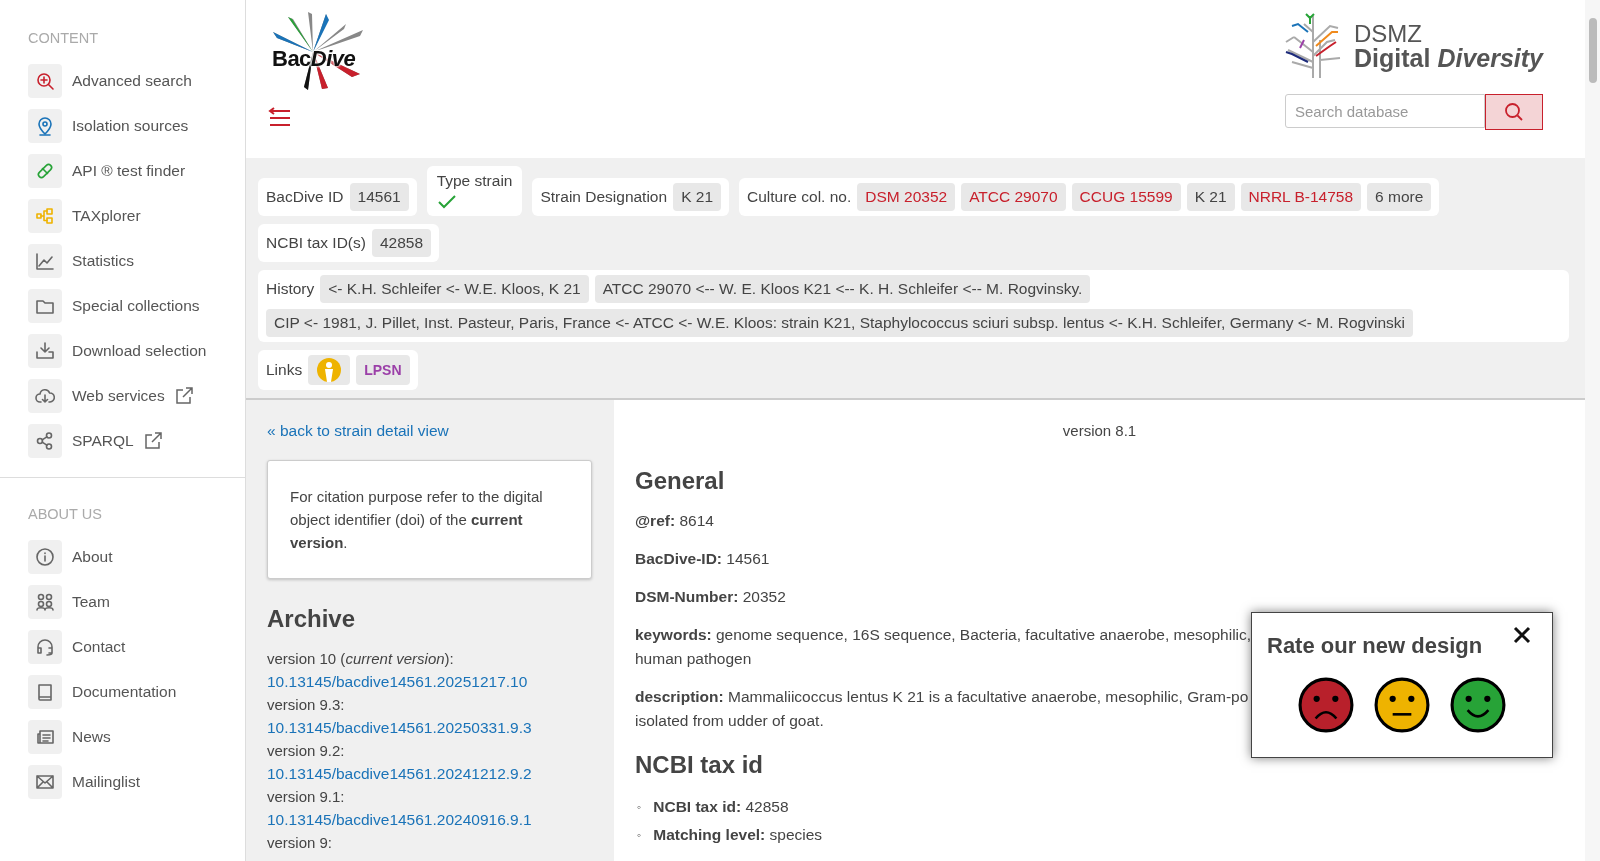  I want to click on popup-title: Rate our new design, so click(1375, 646).